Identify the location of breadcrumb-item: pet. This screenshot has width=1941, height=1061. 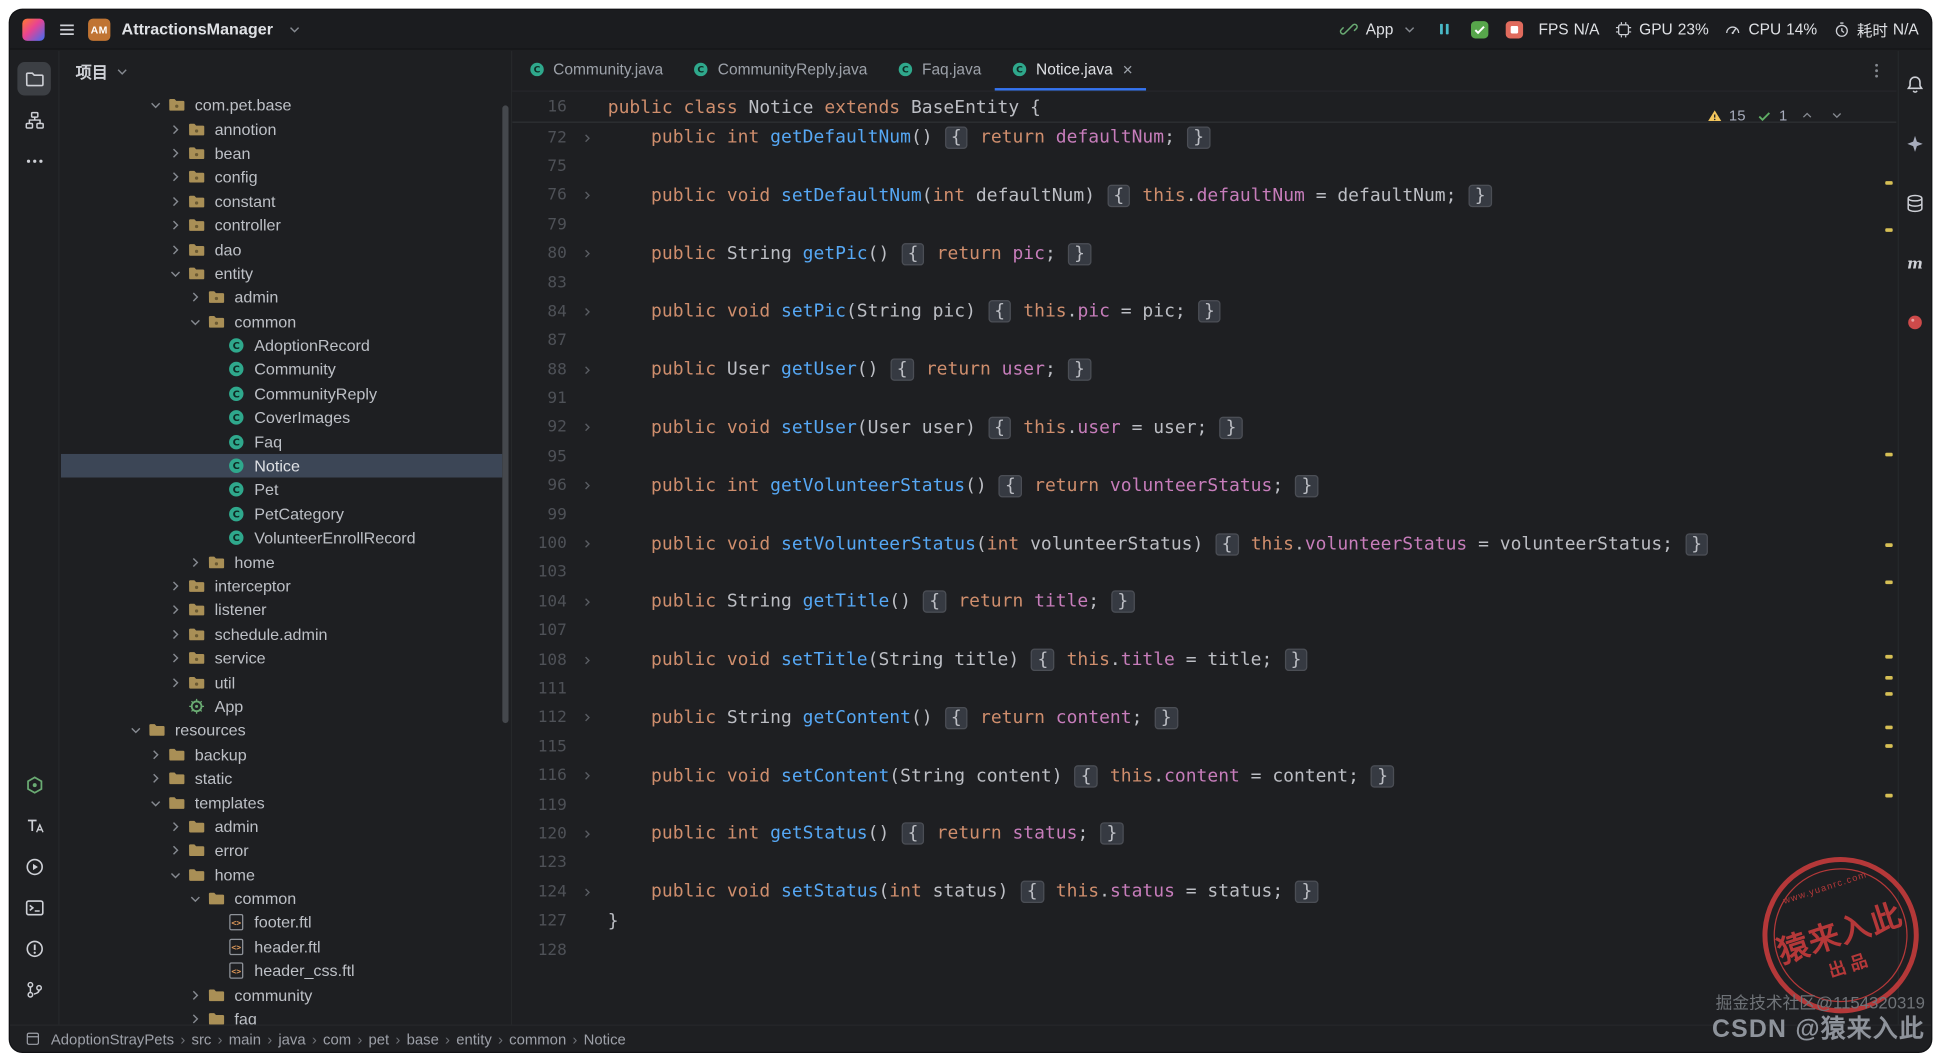
(379, 1038).